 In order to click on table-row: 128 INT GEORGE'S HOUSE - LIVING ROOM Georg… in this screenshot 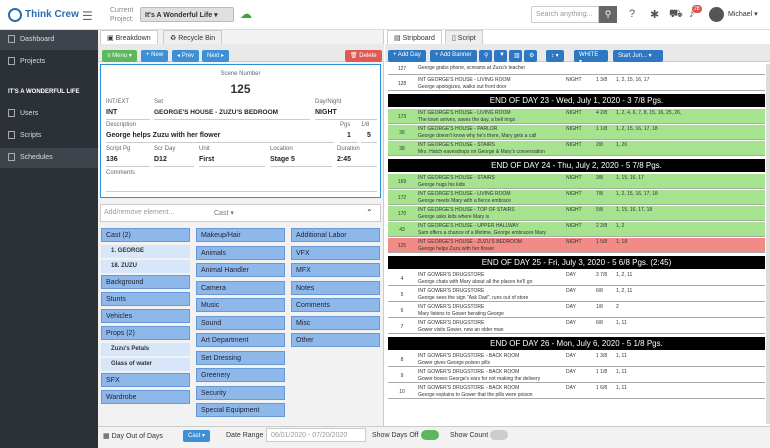, I will do `click(576, 83)`.